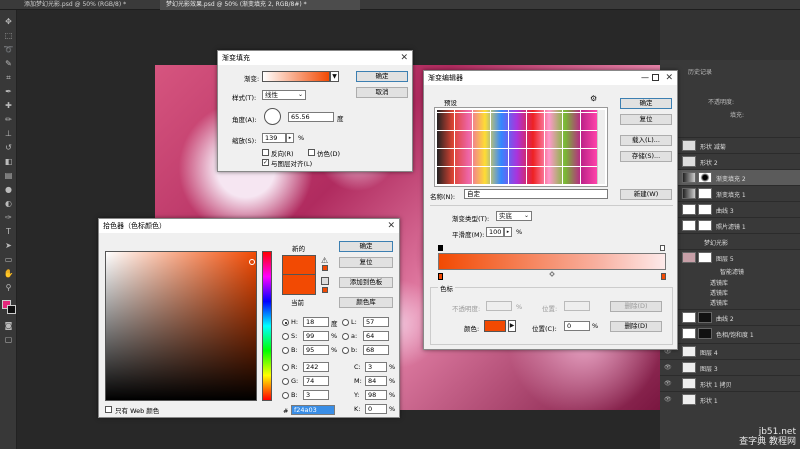 The image size is (800, 449). What do you see at coordinates (285, 367) in the screenshot?
I see `r-radio` at bounding box center [285, 367].